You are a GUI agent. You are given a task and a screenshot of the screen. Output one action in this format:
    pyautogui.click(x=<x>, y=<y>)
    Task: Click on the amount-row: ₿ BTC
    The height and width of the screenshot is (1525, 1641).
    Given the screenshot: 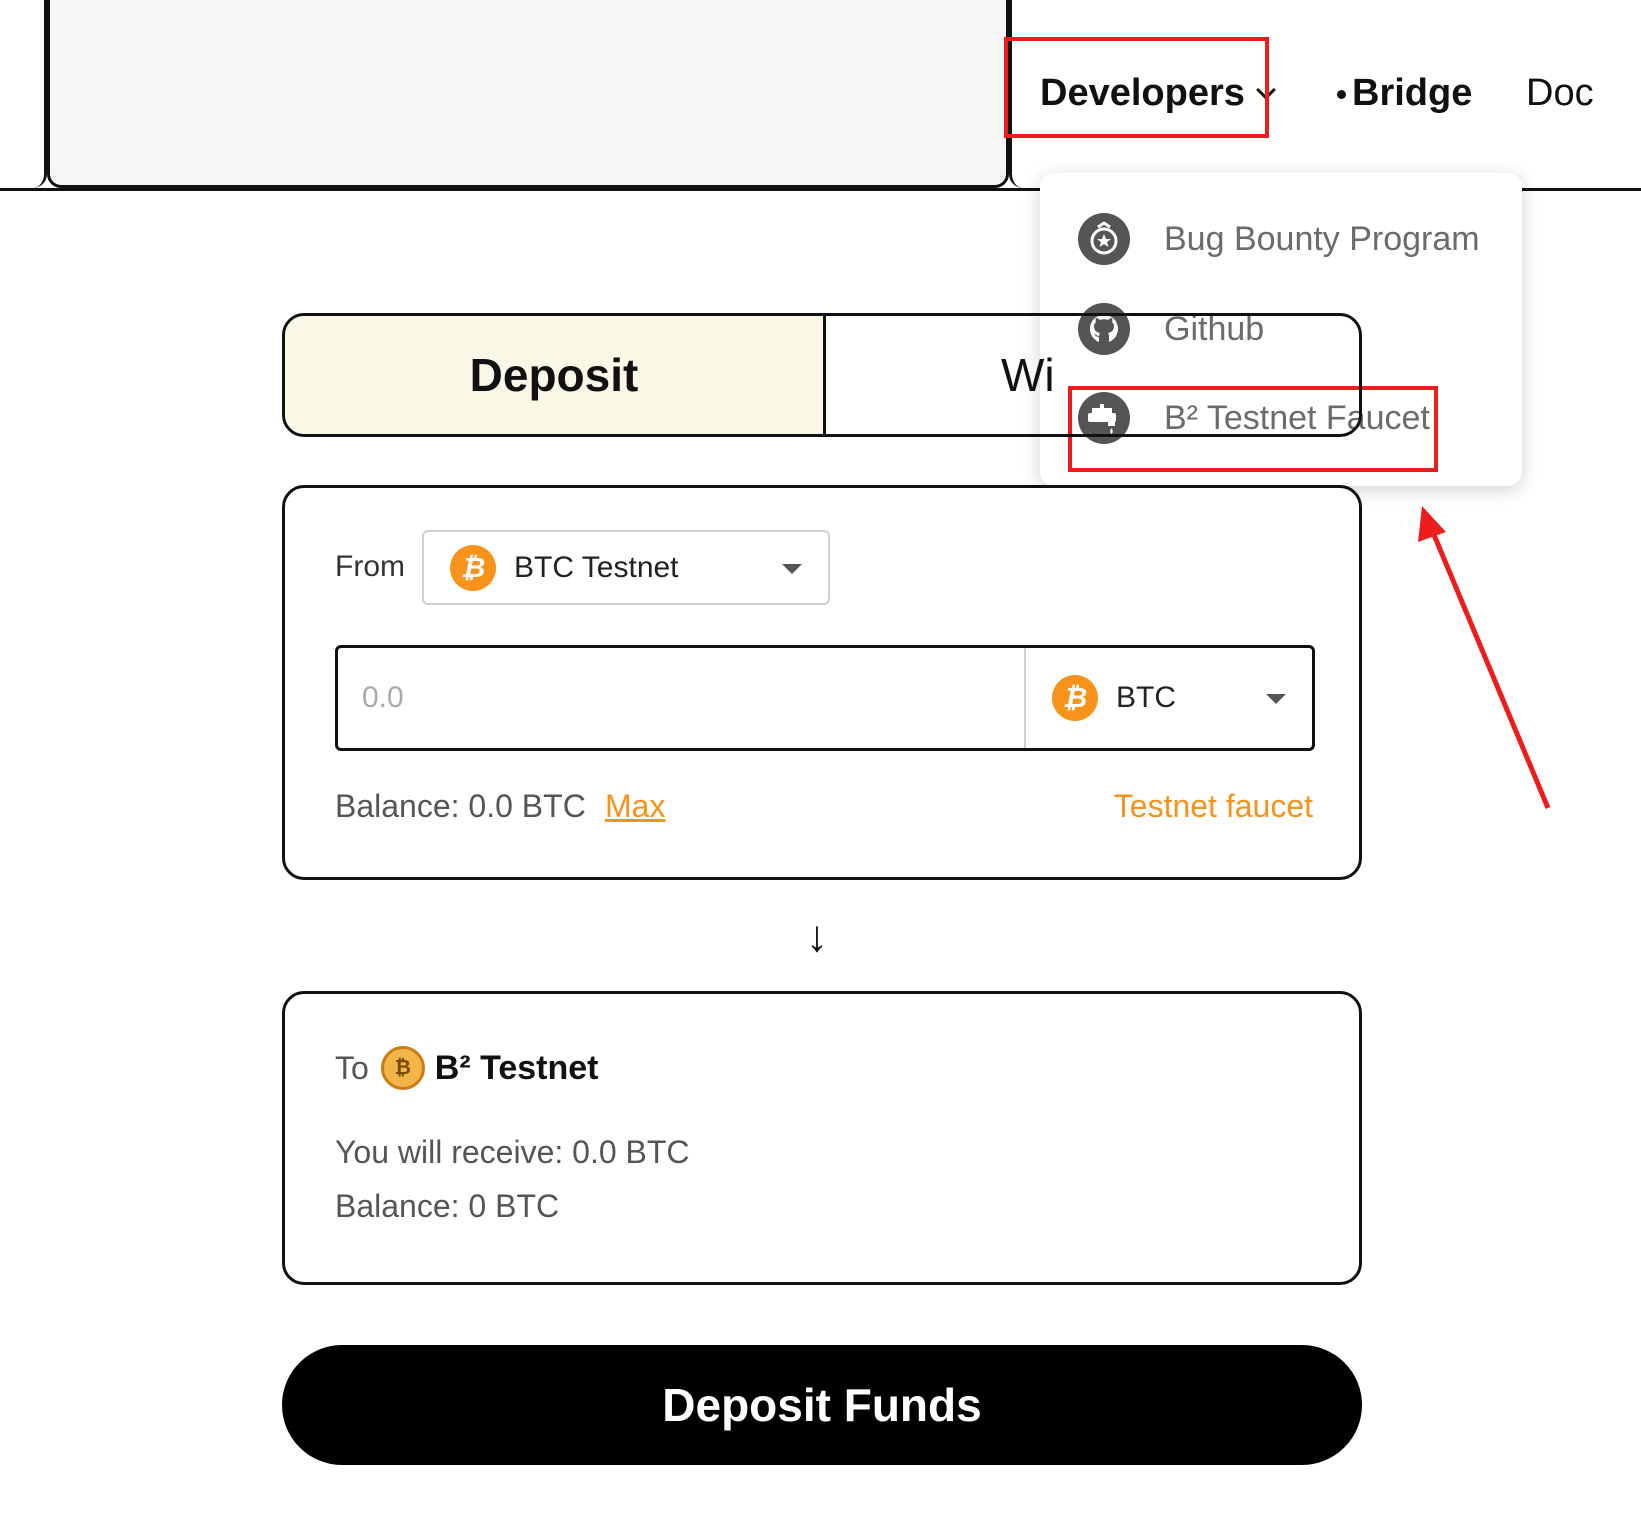 What is the action you would take?
    pyautogui.click(x=825, y=698)
    